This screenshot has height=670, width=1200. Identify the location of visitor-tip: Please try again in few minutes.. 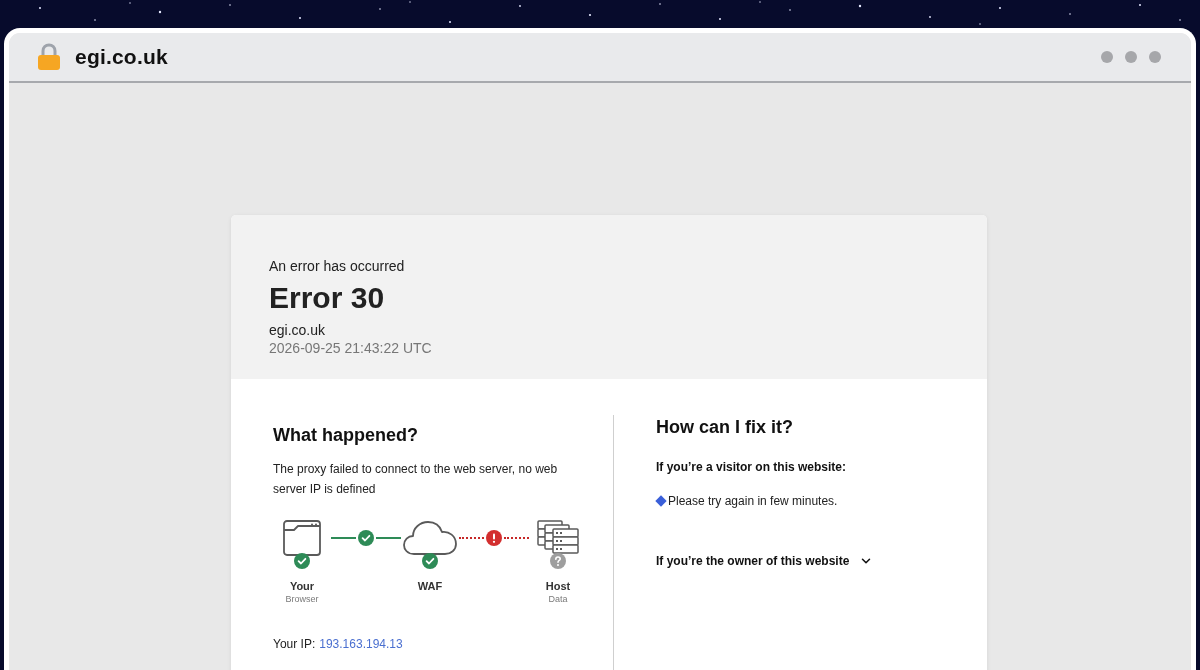
(753, 501).